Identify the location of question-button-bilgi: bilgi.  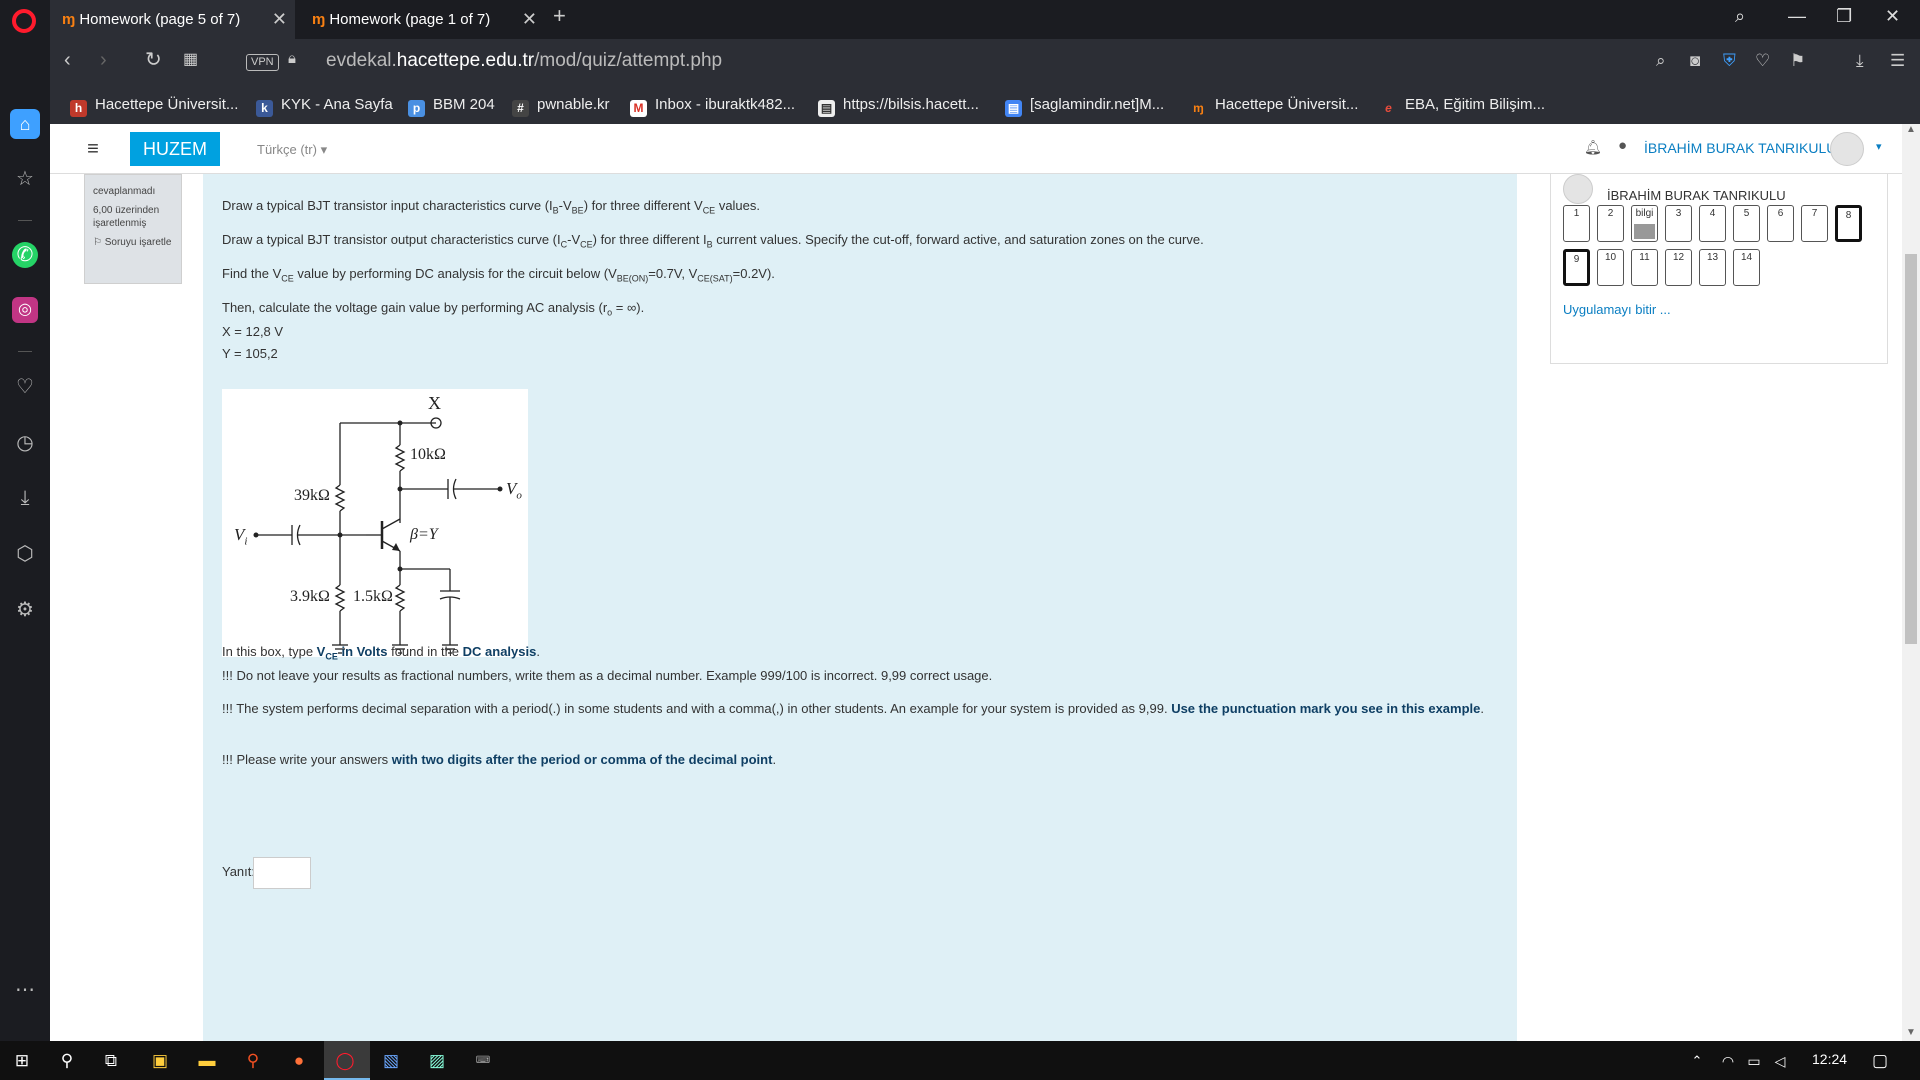
(1644, 223).